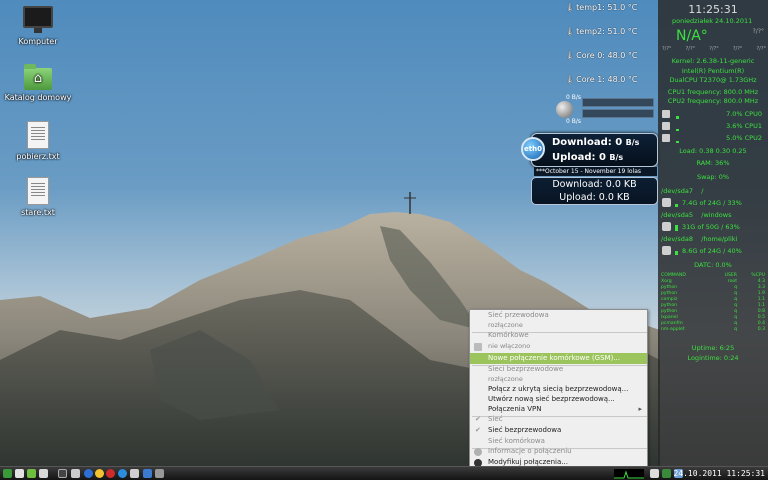 The width and height of the screenshot is (768, 480). Describe the element at coordinates (719, 473) in the screenshot. I see `taskbar-clock: 24.10.2011 11:25:31` at that location.